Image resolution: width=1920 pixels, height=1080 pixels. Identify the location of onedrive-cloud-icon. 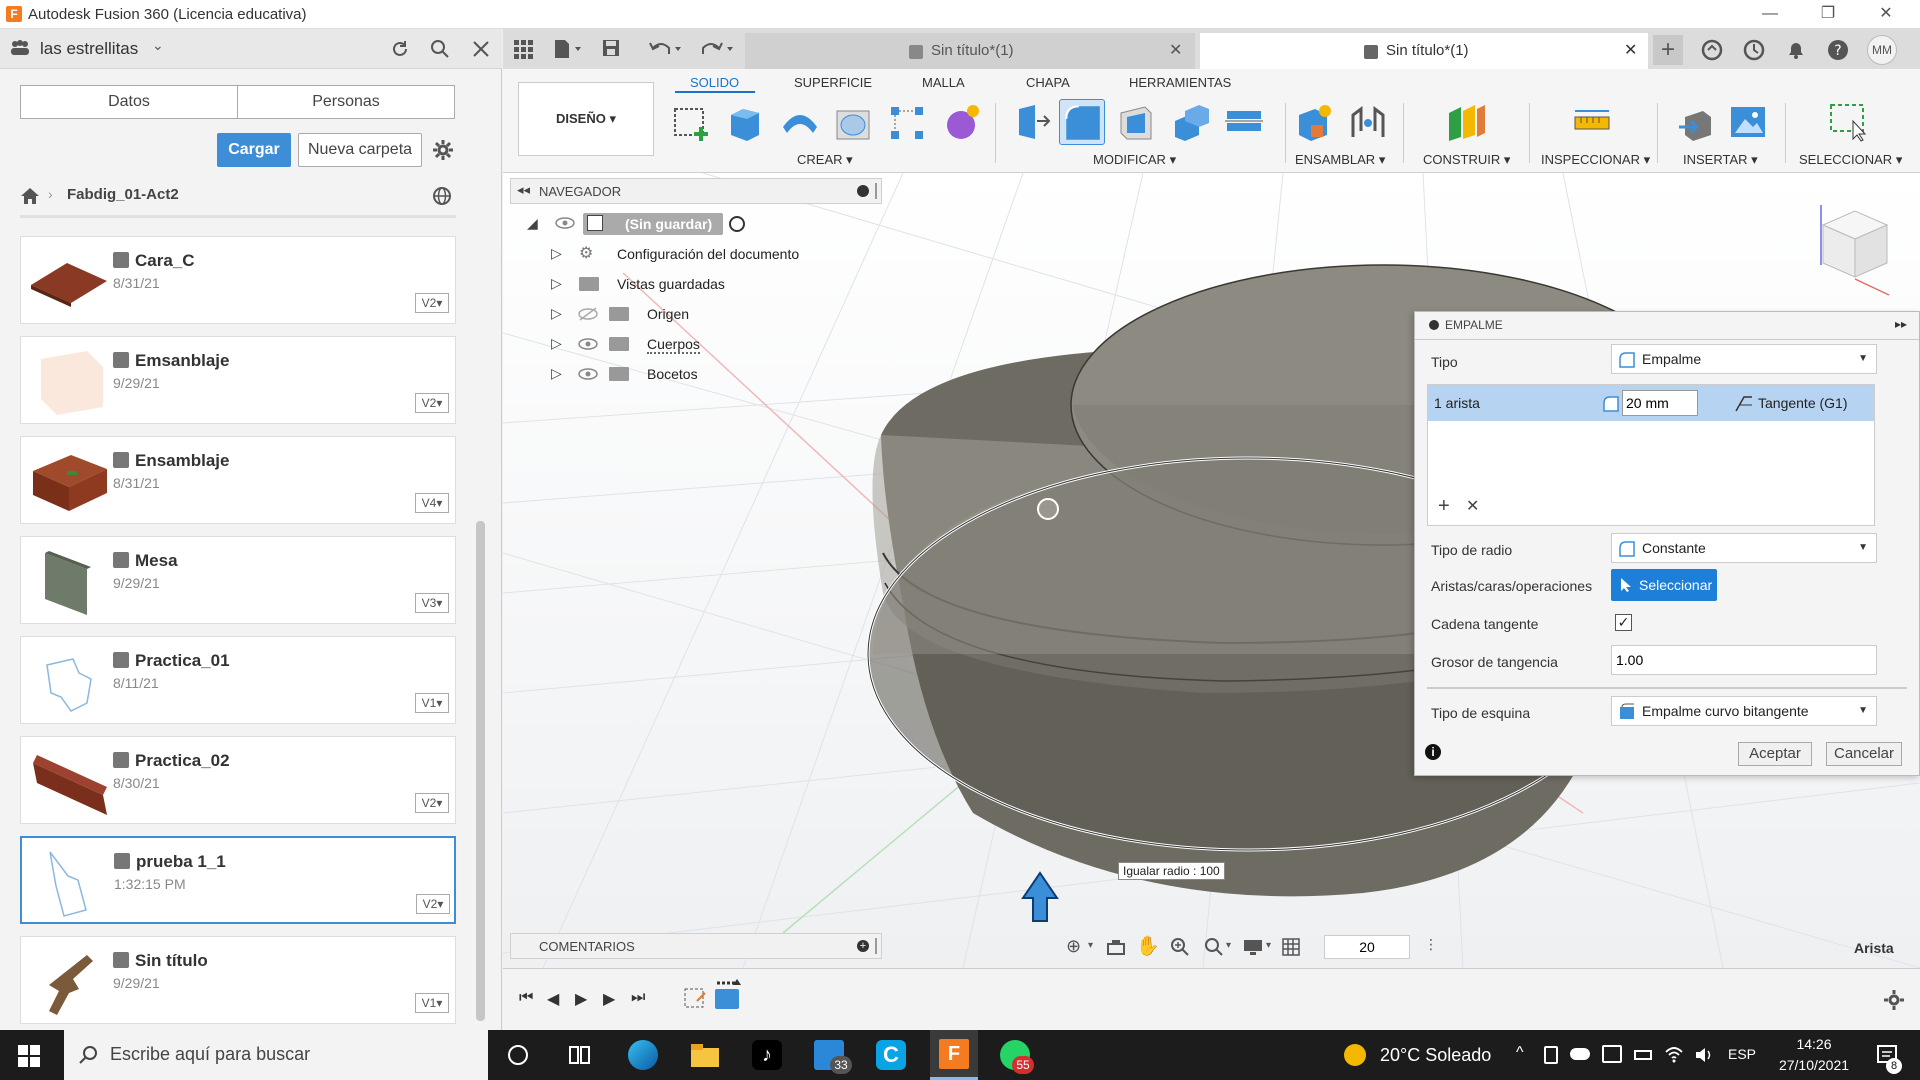
(1580, 1054).